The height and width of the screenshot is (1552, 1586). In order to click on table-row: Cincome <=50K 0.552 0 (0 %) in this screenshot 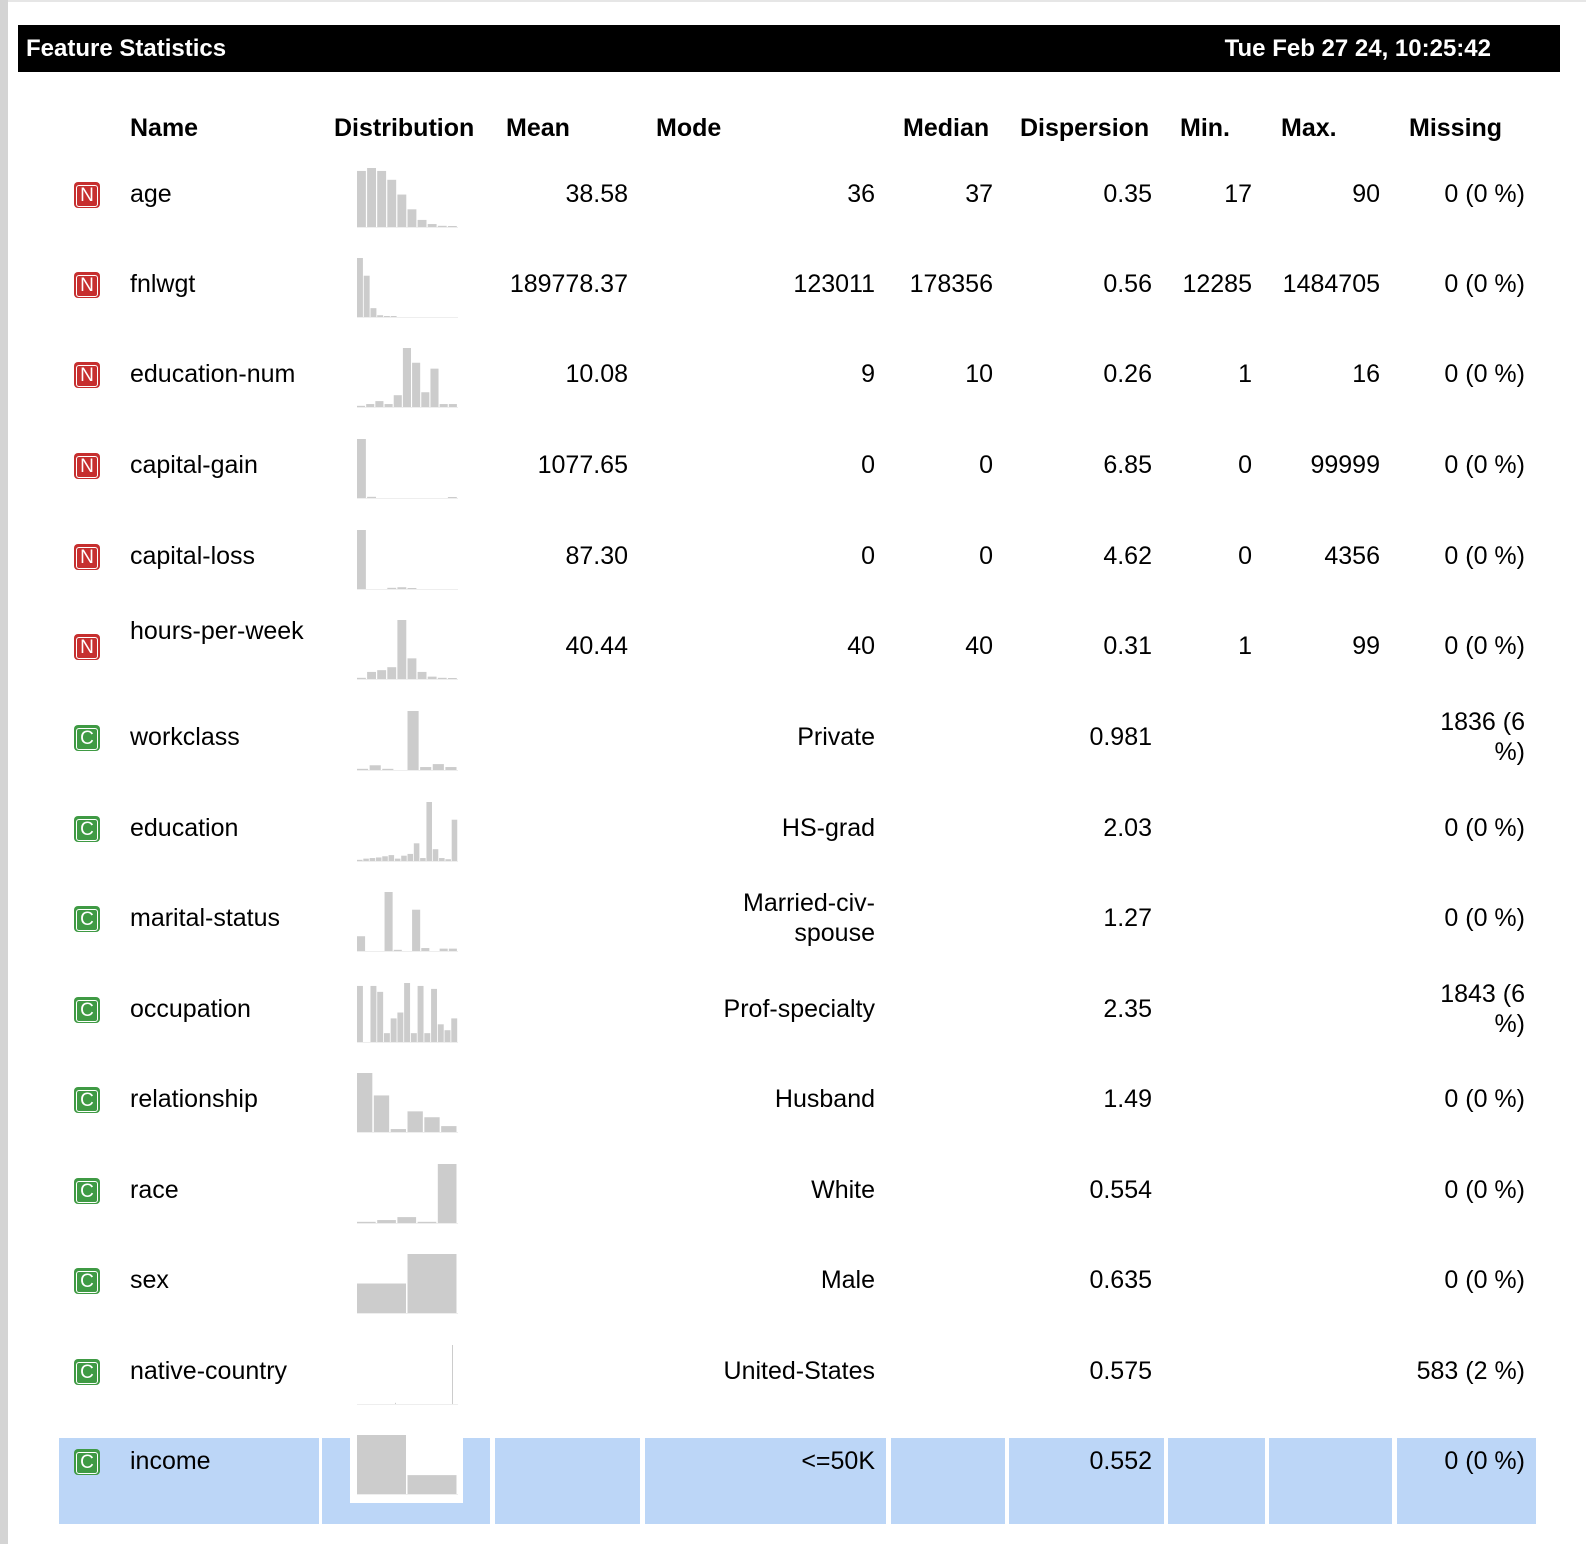, I will do `click(793, 1488)`.